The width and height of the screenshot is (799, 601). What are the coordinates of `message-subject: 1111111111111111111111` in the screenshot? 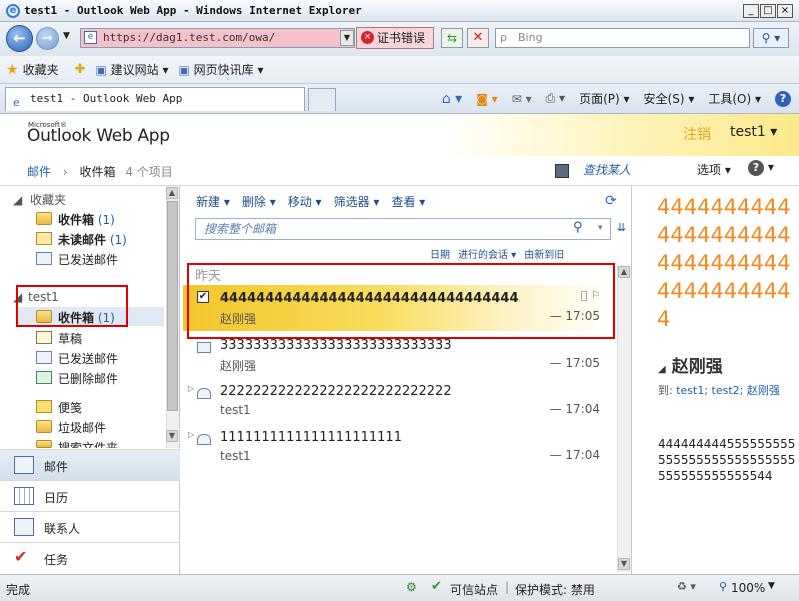 It's located at (311, 437).